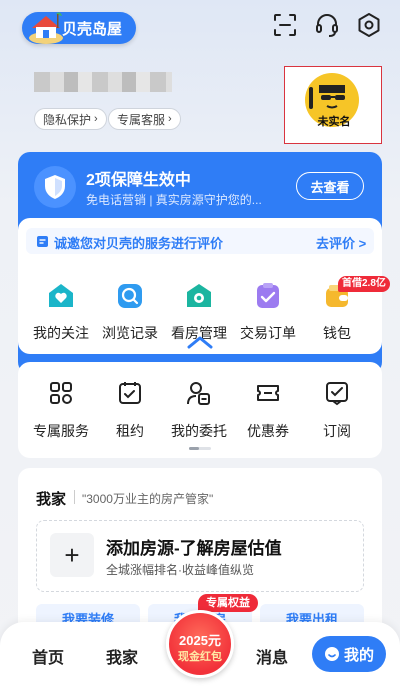 This screenshot has height=686, width=400. I want to click on nav-me: 我的, so click(349, 654).